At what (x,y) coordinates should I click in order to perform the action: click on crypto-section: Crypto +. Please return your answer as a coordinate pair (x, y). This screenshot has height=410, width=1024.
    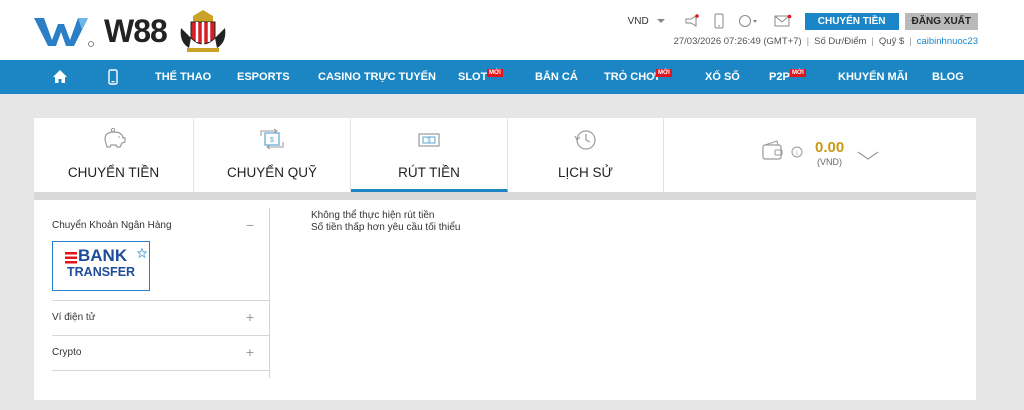
    Looking at the image, I should click on (161, 352).